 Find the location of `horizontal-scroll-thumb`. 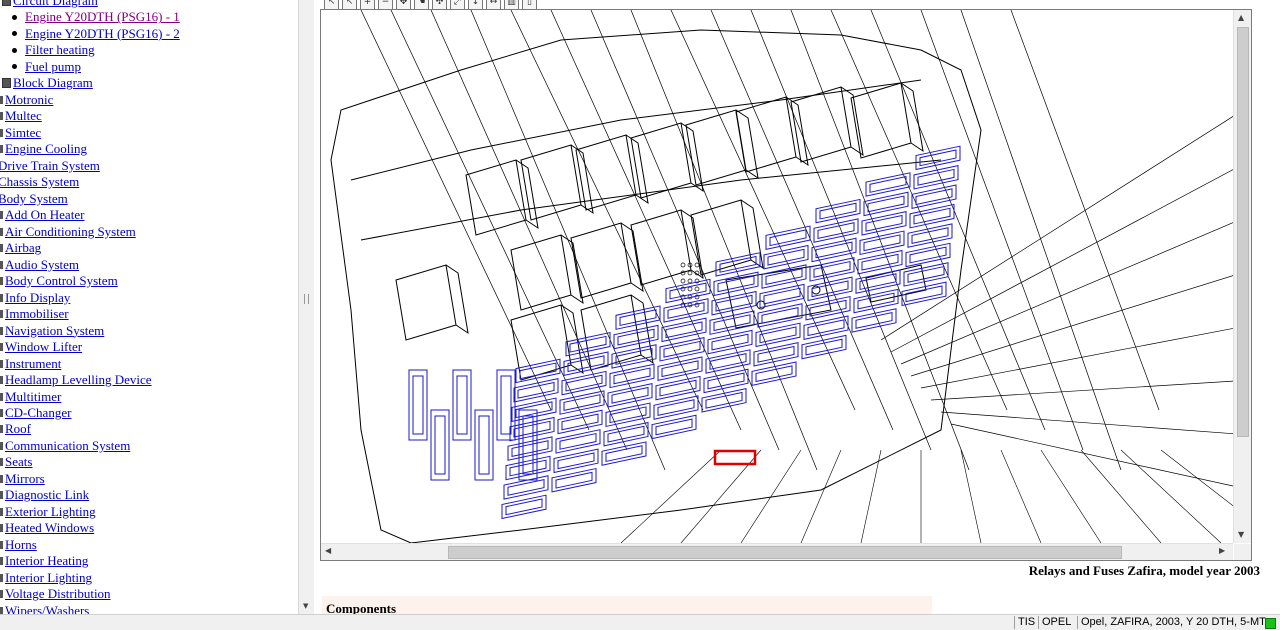

horizontal-scroll-thumb is located at coordinates (785, 552).